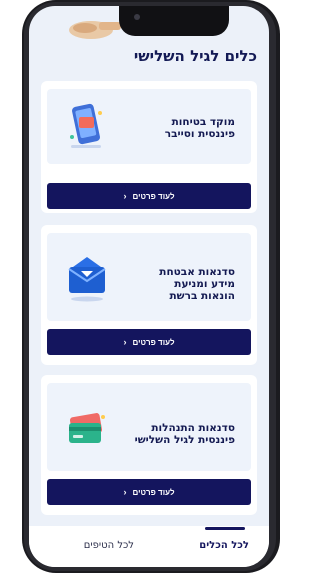 The width and height of the screenshot is (320, 573). What do you see at coordinates (224, 545) in the screenshot?
I see `tab-all-tools: לכל הכלים` at bounding box center [224, 545].